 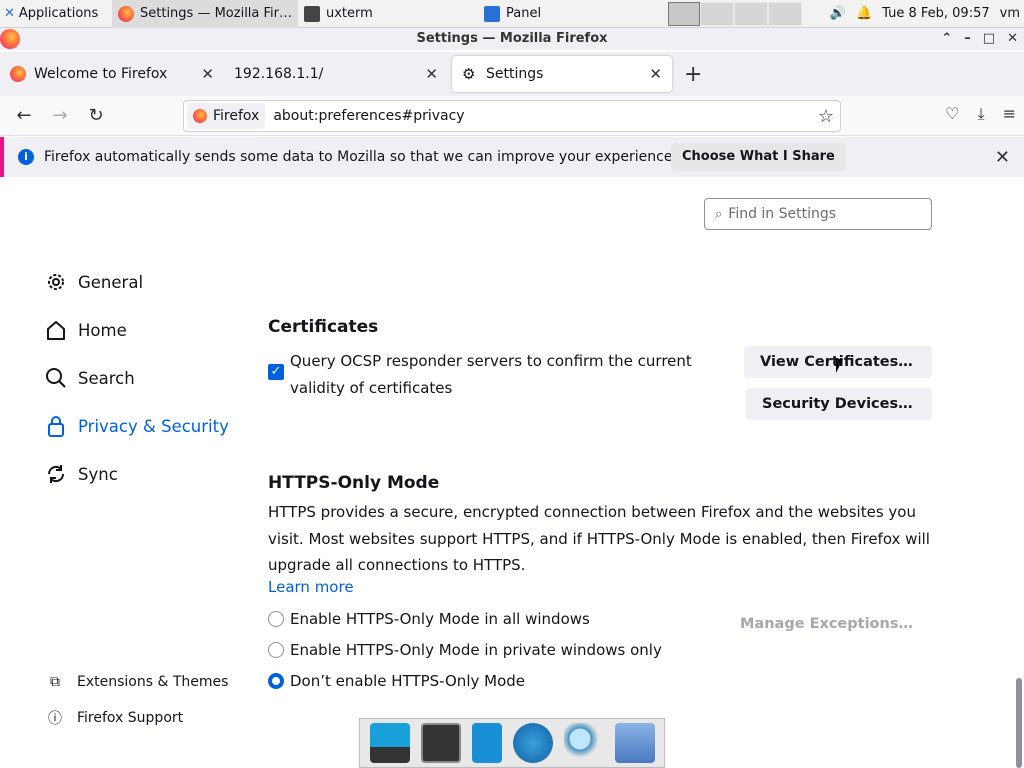 What do you see at coordinates (429, 619) in the screenshot?
I see `radio-https-all-windows: Enable HTTPS-Only Mode in all windows` at bounding box center [429, 619].